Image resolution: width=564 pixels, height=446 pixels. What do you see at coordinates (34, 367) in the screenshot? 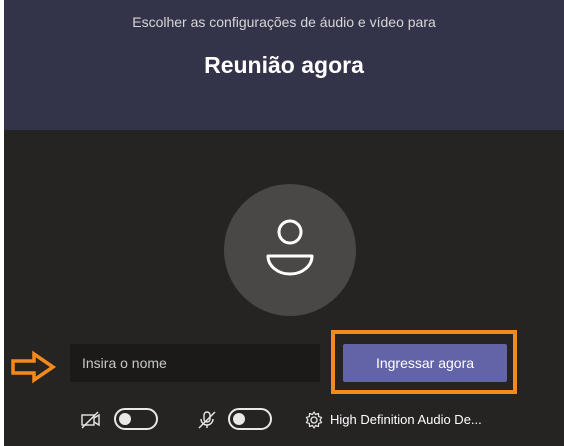
I see `arrow-right-icon` at bounding box center [34, 367].